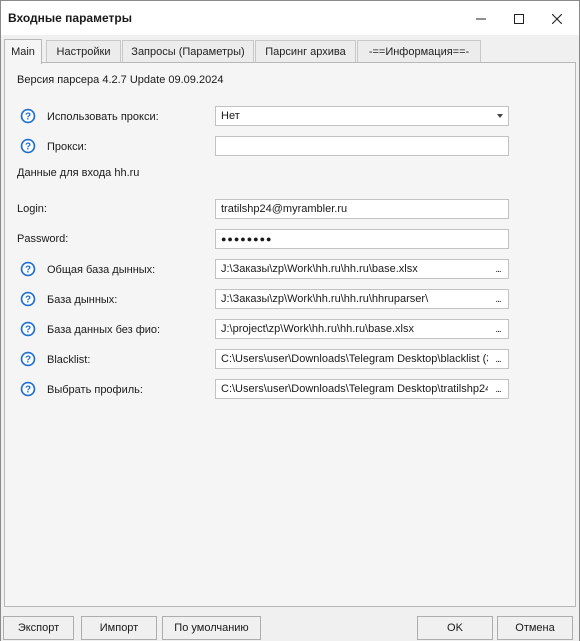  What do you see at coordinates (290, 624) in the screenshot?
I see `button-bar: Экспорт Импорт По умолчанию OK Отмена` at bounding box center [290, 624].